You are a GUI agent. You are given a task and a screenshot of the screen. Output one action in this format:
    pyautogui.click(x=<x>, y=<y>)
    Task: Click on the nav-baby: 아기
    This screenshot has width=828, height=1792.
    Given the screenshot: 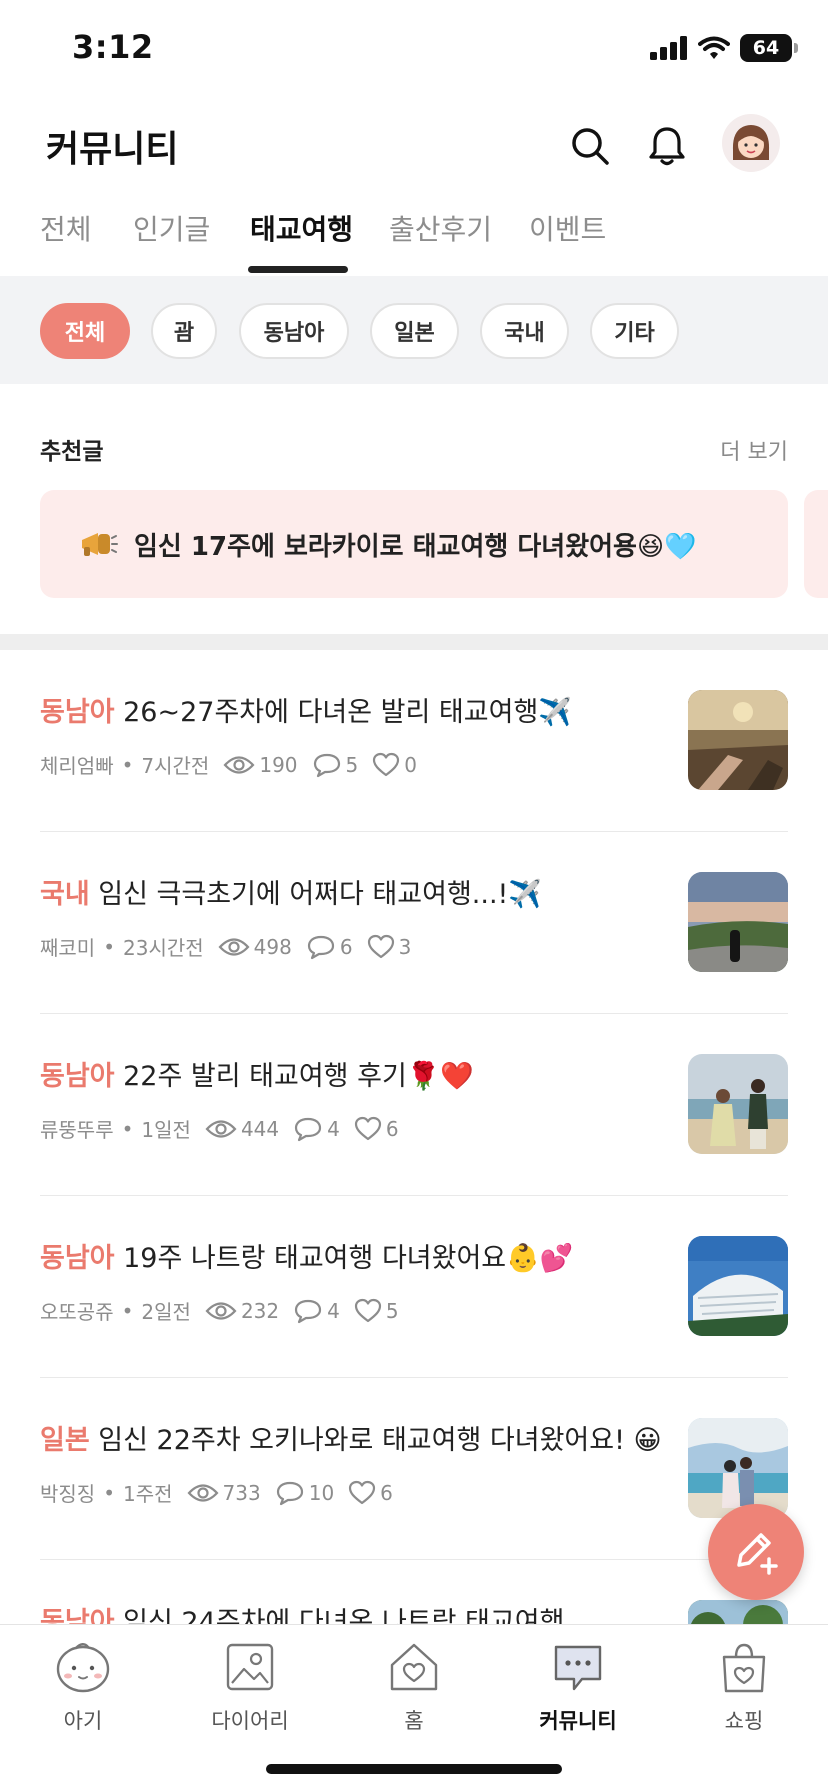 What is the action you would take?
    pyautogui.click(x=83, y=1687)
    